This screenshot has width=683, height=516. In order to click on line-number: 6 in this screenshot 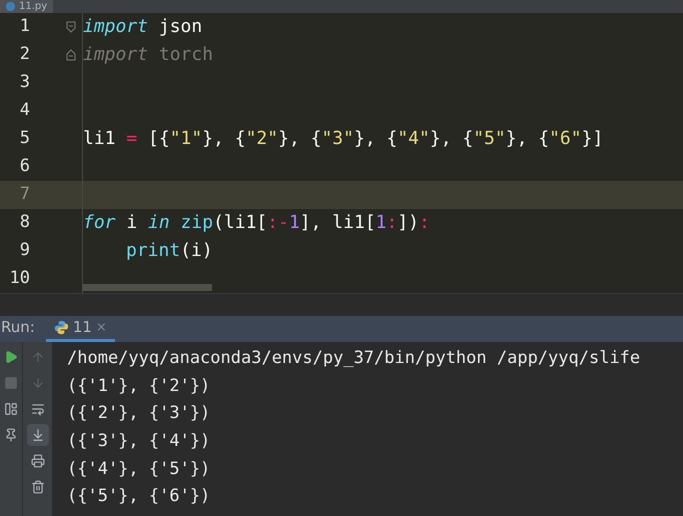, I will do `click(24, 166)`.